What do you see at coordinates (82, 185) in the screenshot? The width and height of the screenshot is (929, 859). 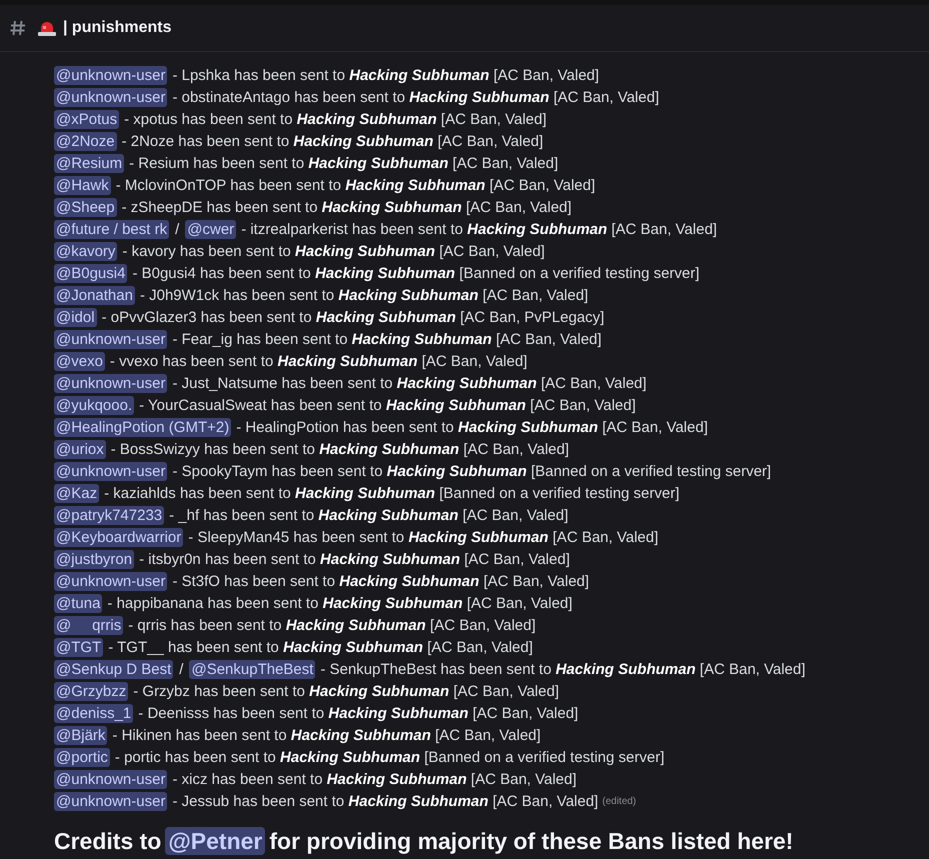 I see `user-mention: @Hawk` at bounding box center [82, 185].